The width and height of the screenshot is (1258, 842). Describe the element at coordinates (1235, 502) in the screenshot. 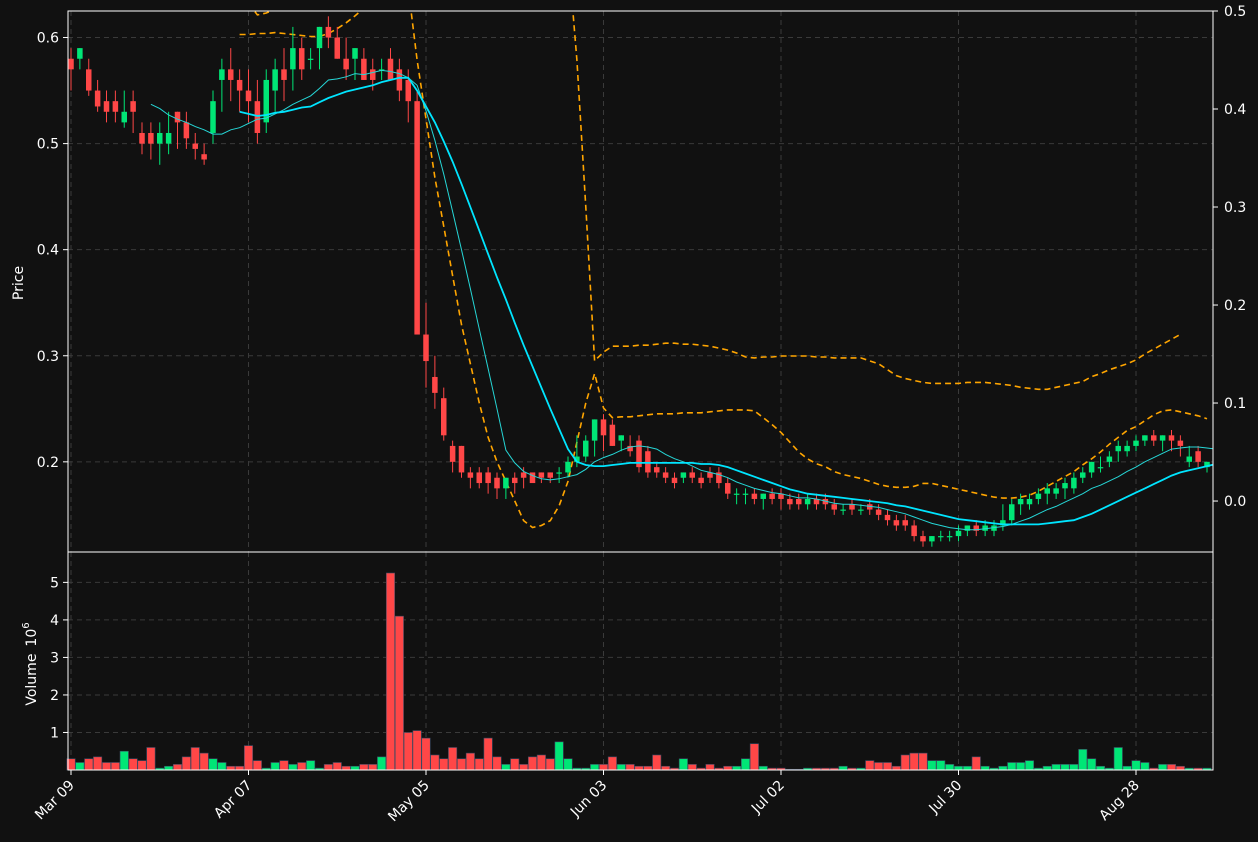

I see `secondary-tick-label: 0.0` at that location.